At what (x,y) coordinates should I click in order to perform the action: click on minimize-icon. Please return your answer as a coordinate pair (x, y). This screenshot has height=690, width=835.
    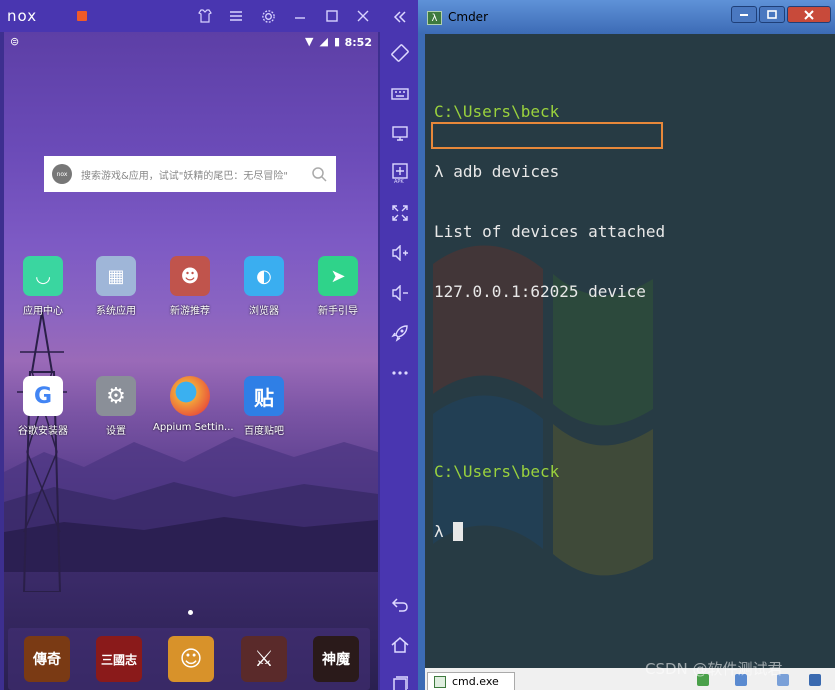
    Looking at the image, I should click on (300, 16).